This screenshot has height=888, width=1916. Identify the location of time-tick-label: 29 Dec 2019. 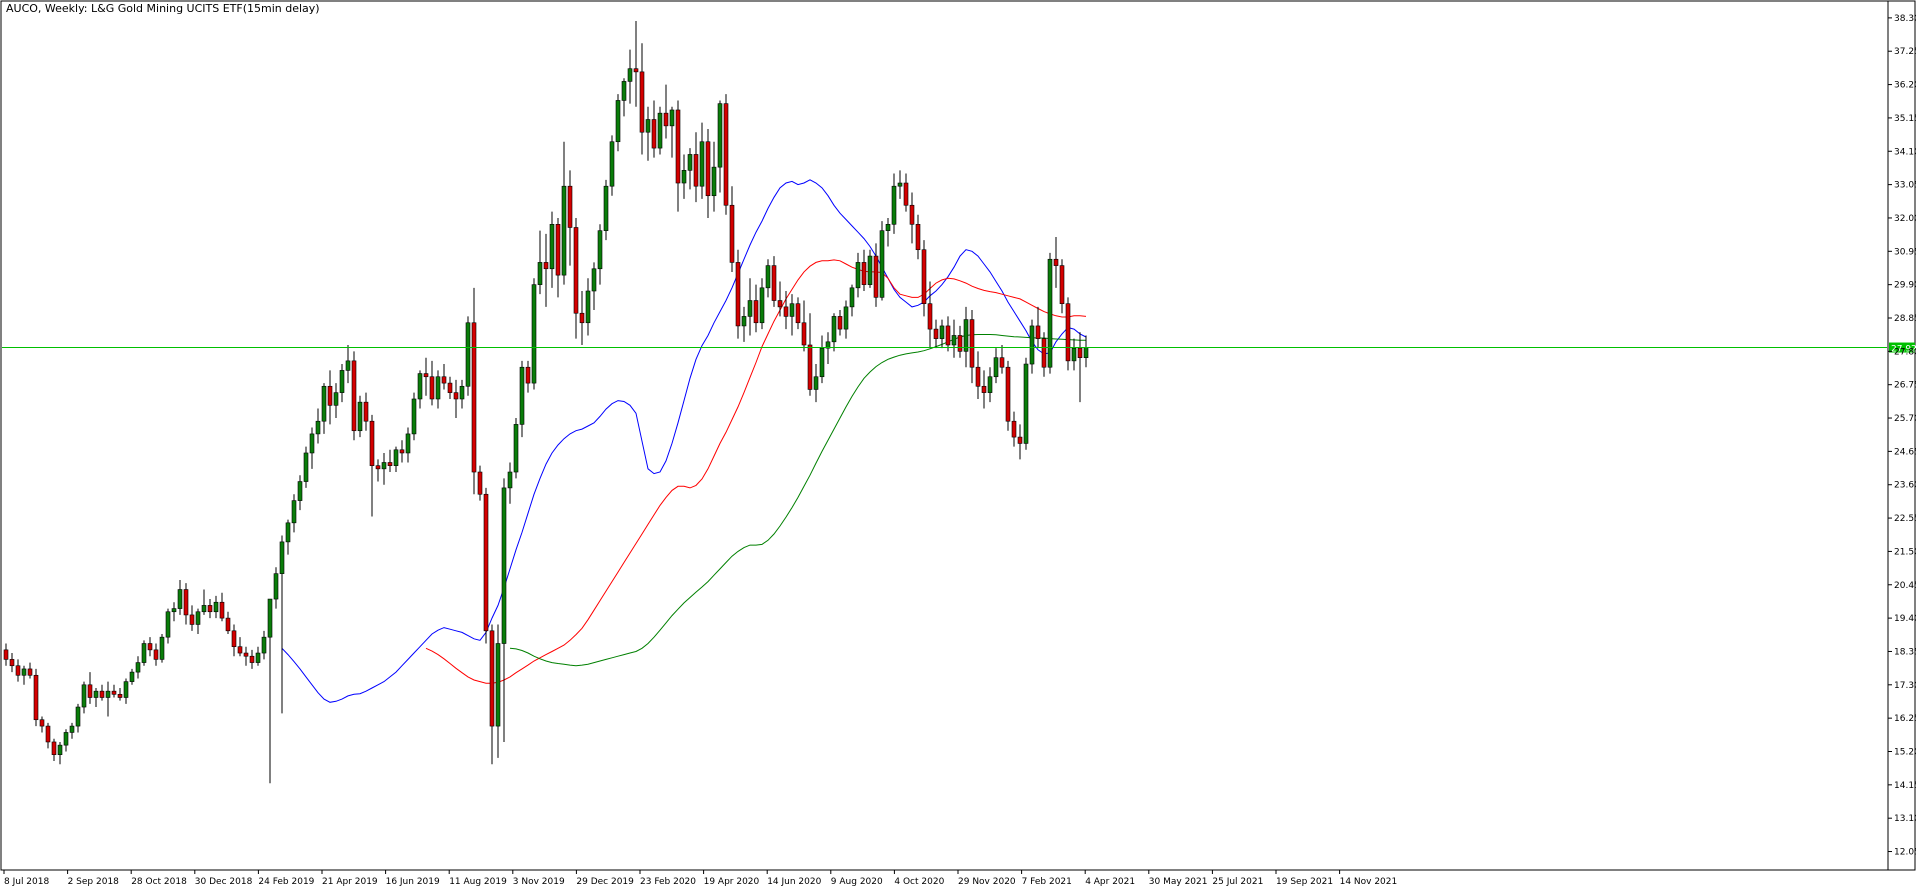
(605, 882).